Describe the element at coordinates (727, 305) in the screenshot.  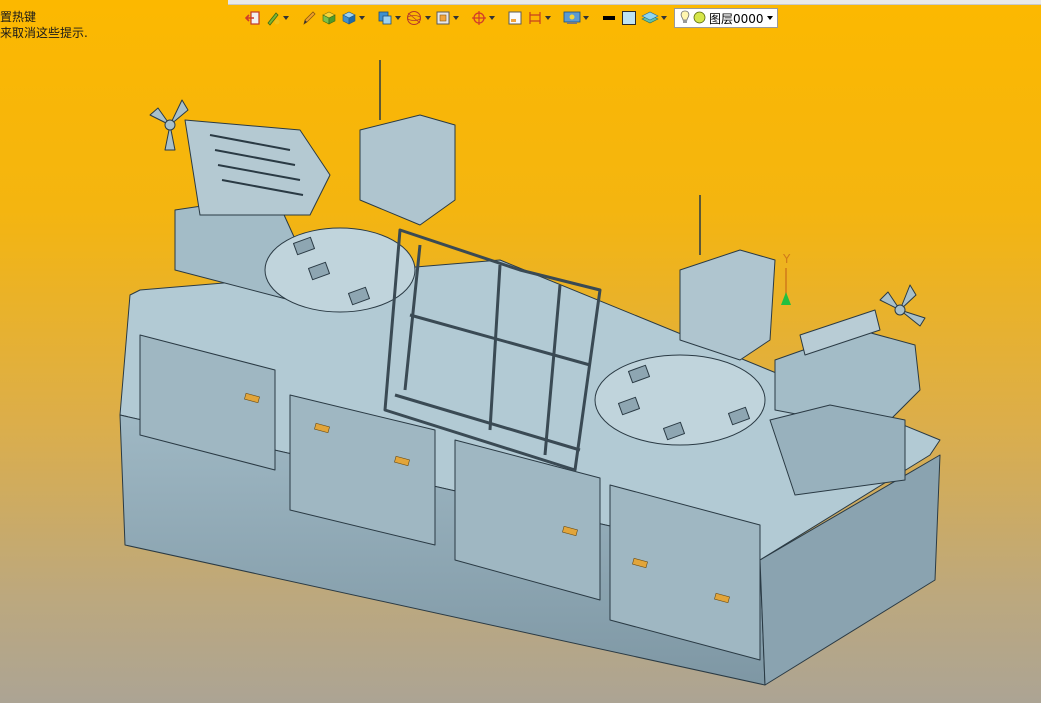
I see `right-tower` at that location.